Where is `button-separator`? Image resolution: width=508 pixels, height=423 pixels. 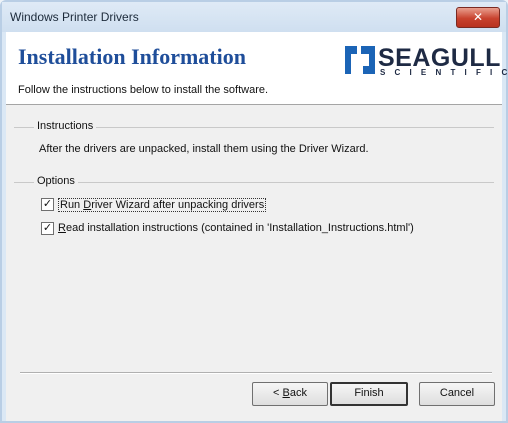 button-separator is located at coordinates (256, 373).